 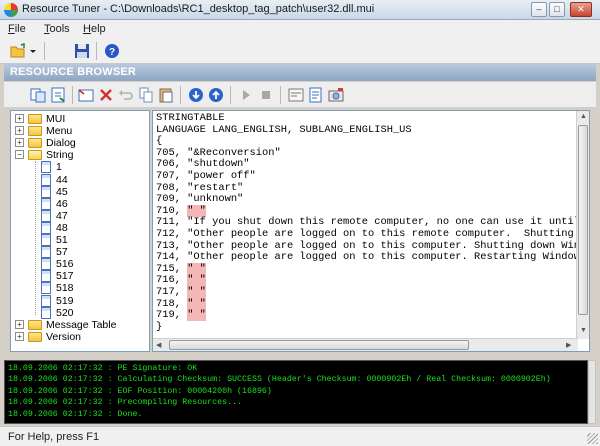 What do you see at coordinates (80, 288) in the screenshot?
I see `tree-item-string-518: 518` at bounding box center [80, 288].